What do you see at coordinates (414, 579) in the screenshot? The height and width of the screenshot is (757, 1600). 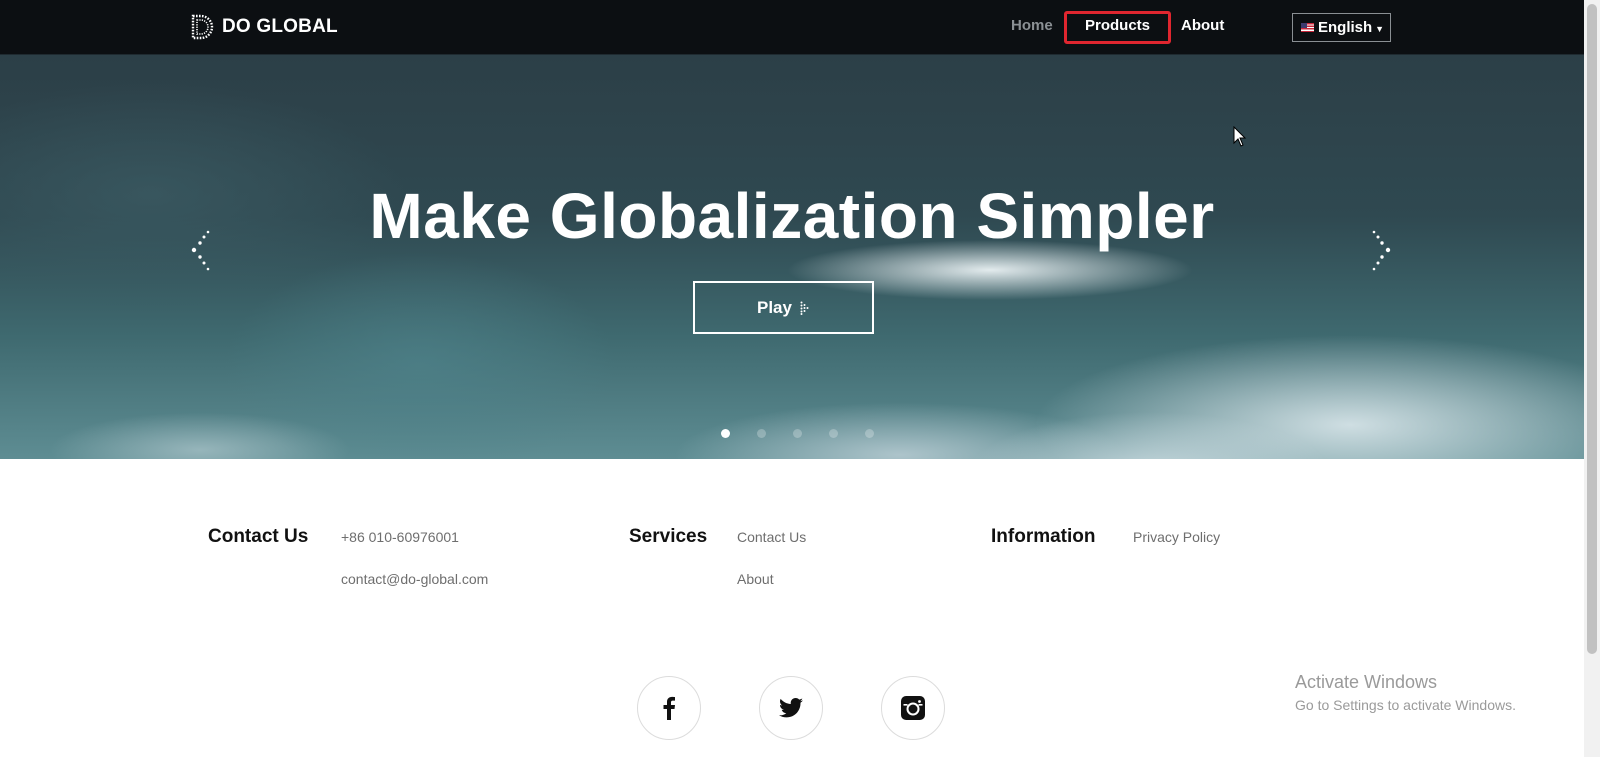 I see `contact-email: contact@do-global.com` at bounding box center [414, 579].